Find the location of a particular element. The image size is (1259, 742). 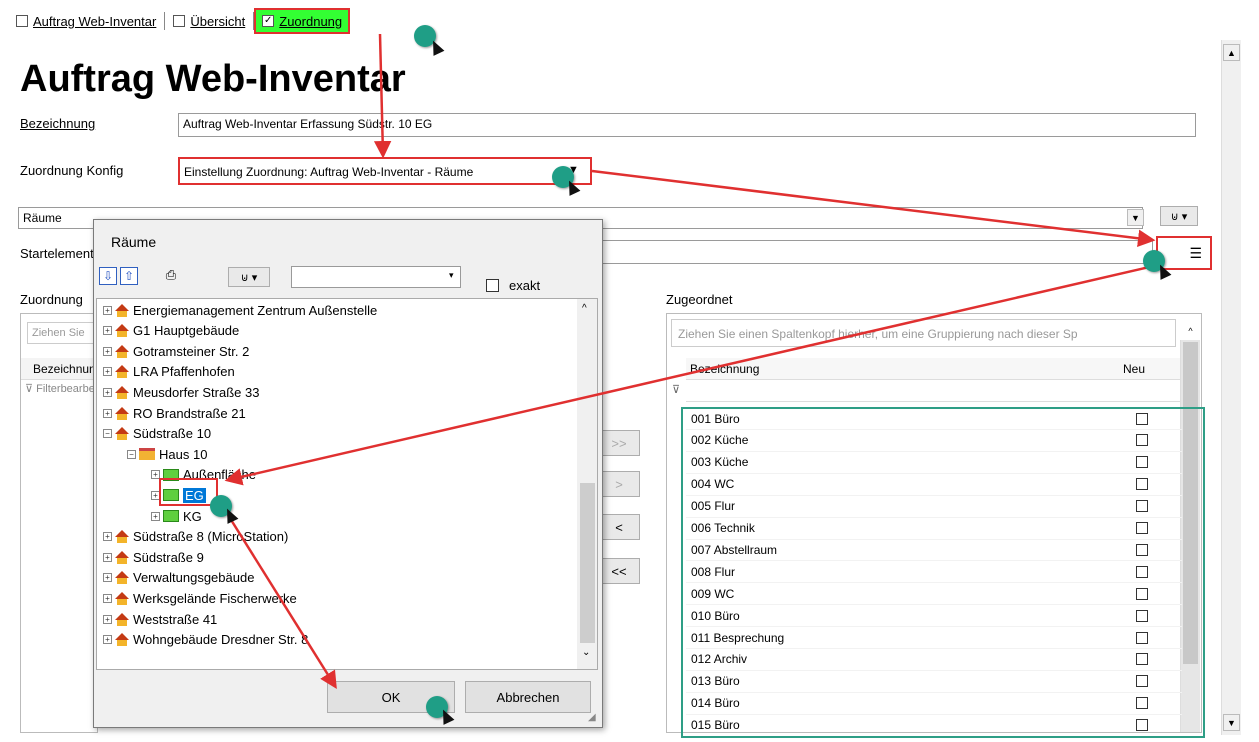

column-header-new: Neu is located at coordinates (1132, 369).